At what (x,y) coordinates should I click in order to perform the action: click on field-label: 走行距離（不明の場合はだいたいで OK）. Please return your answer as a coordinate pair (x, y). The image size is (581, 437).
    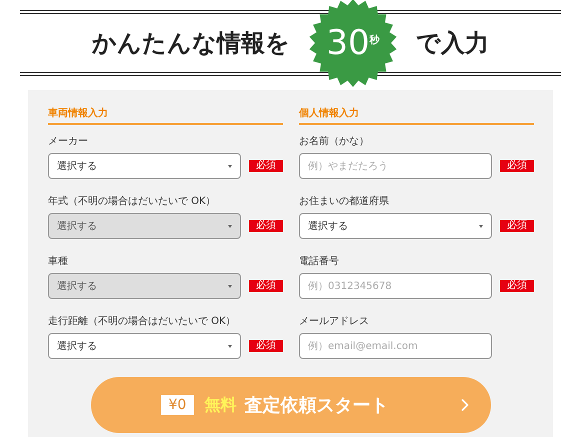
    Looking at the image, I should click on (142, 322).